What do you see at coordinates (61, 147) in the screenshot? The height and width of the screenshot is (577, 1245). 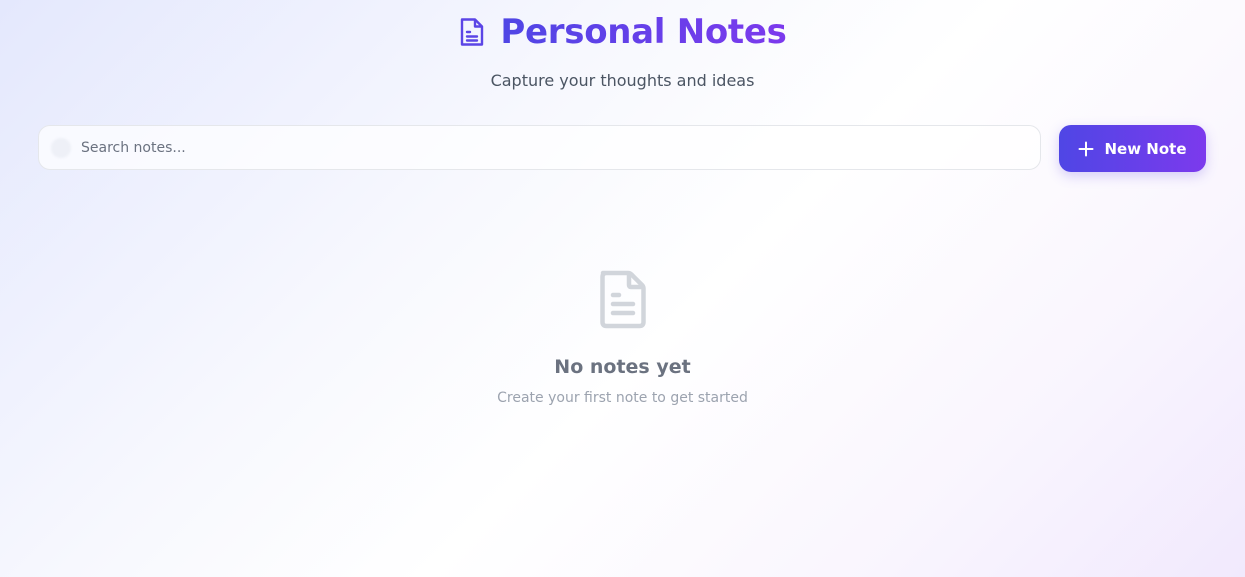 I see `search-icon` at bounding box center [61, 147].